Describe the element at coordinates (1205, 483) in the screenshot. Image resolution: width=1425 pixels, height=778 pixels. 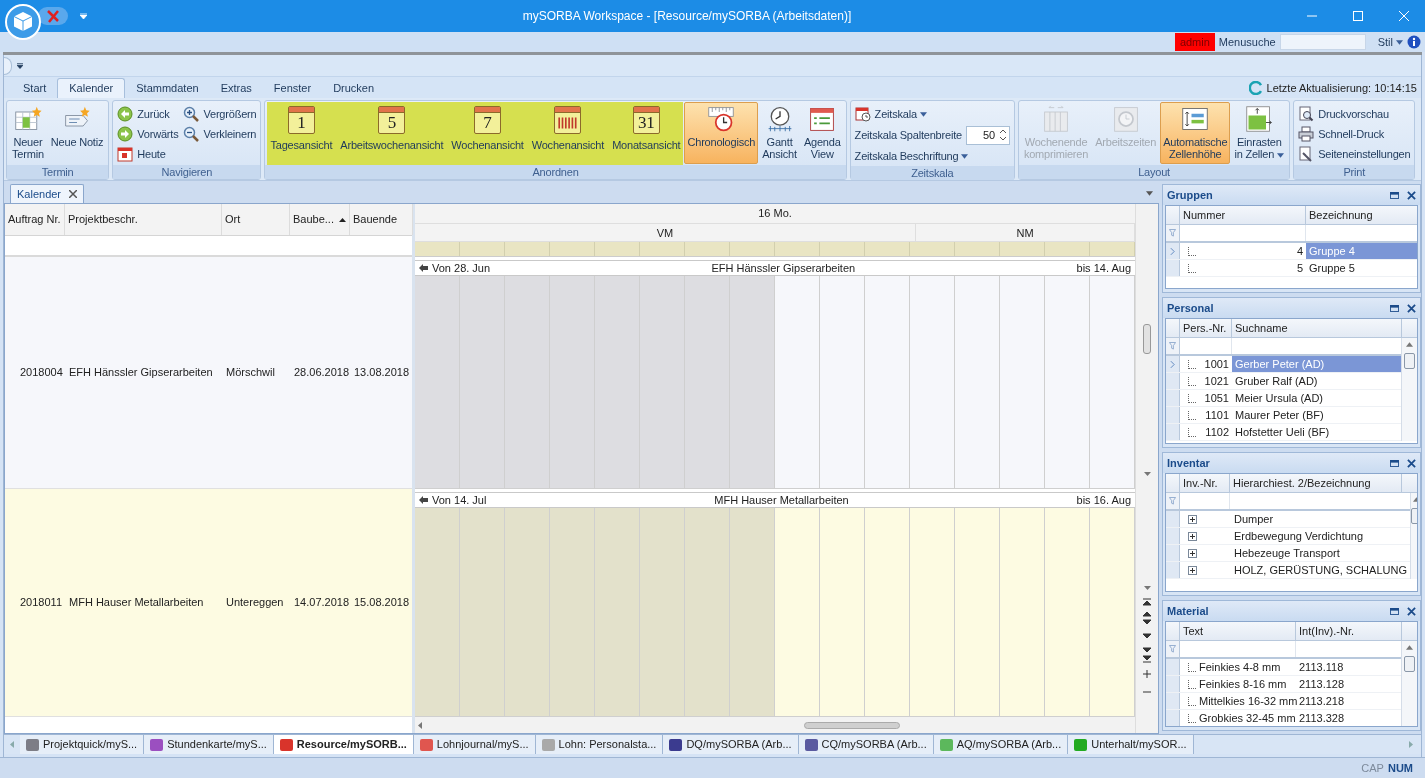
I see `column-header: Inv.-Nr.` at that location.